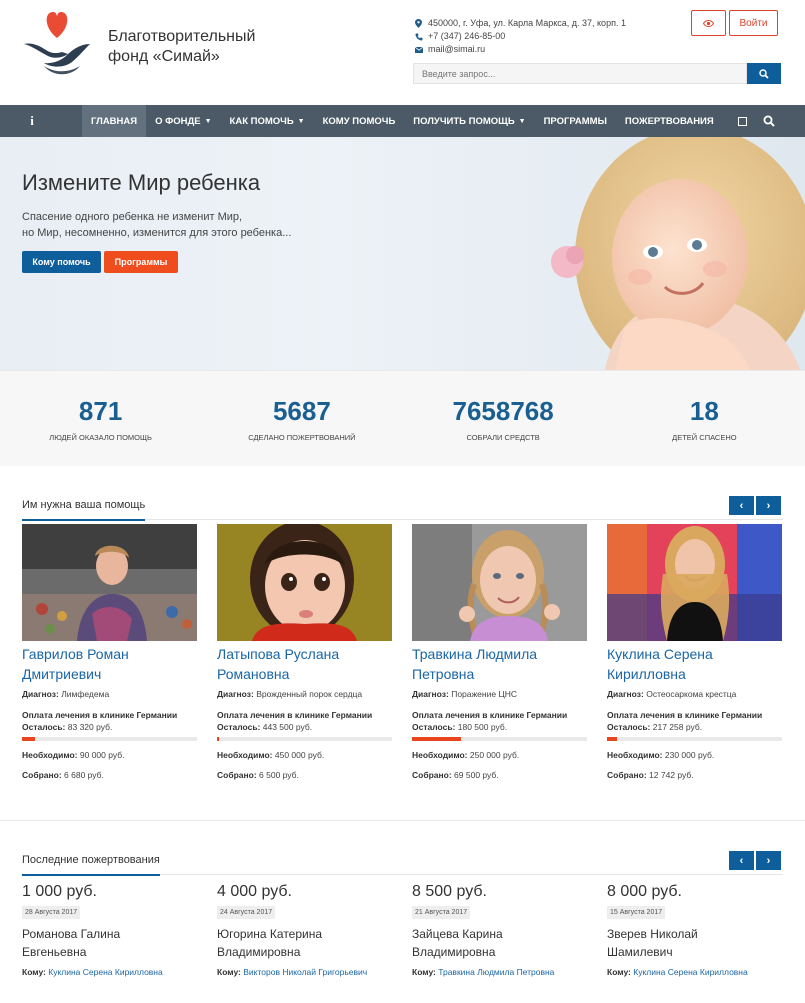  Describe the element at coordinates (466, 36) in the screenshot. I see `phone-text: +7 (347) 246-85-00` at that location.